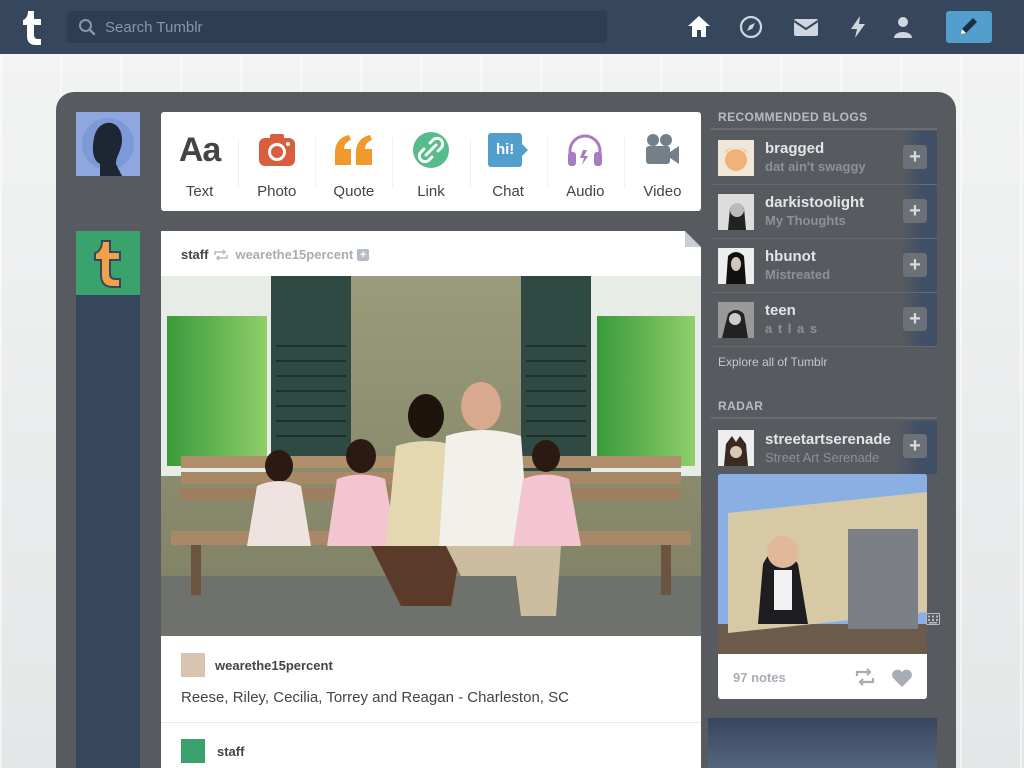 This screenshot has height=768, width=1024. Describe the element at coordinates (508, 191) in the screenshot. I see `post-type-label: Chat` at that location.